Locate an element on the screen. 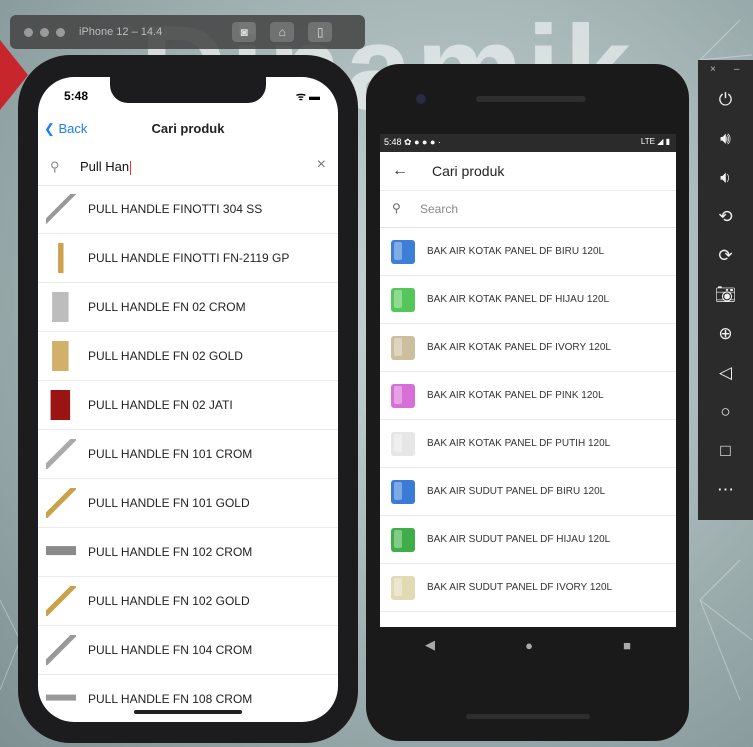 The width and height of the screenshot is (753, 747). list-item: BAK AIR SUDUT PANEL DF IVORY 120L is located at coordinates (528, 588).